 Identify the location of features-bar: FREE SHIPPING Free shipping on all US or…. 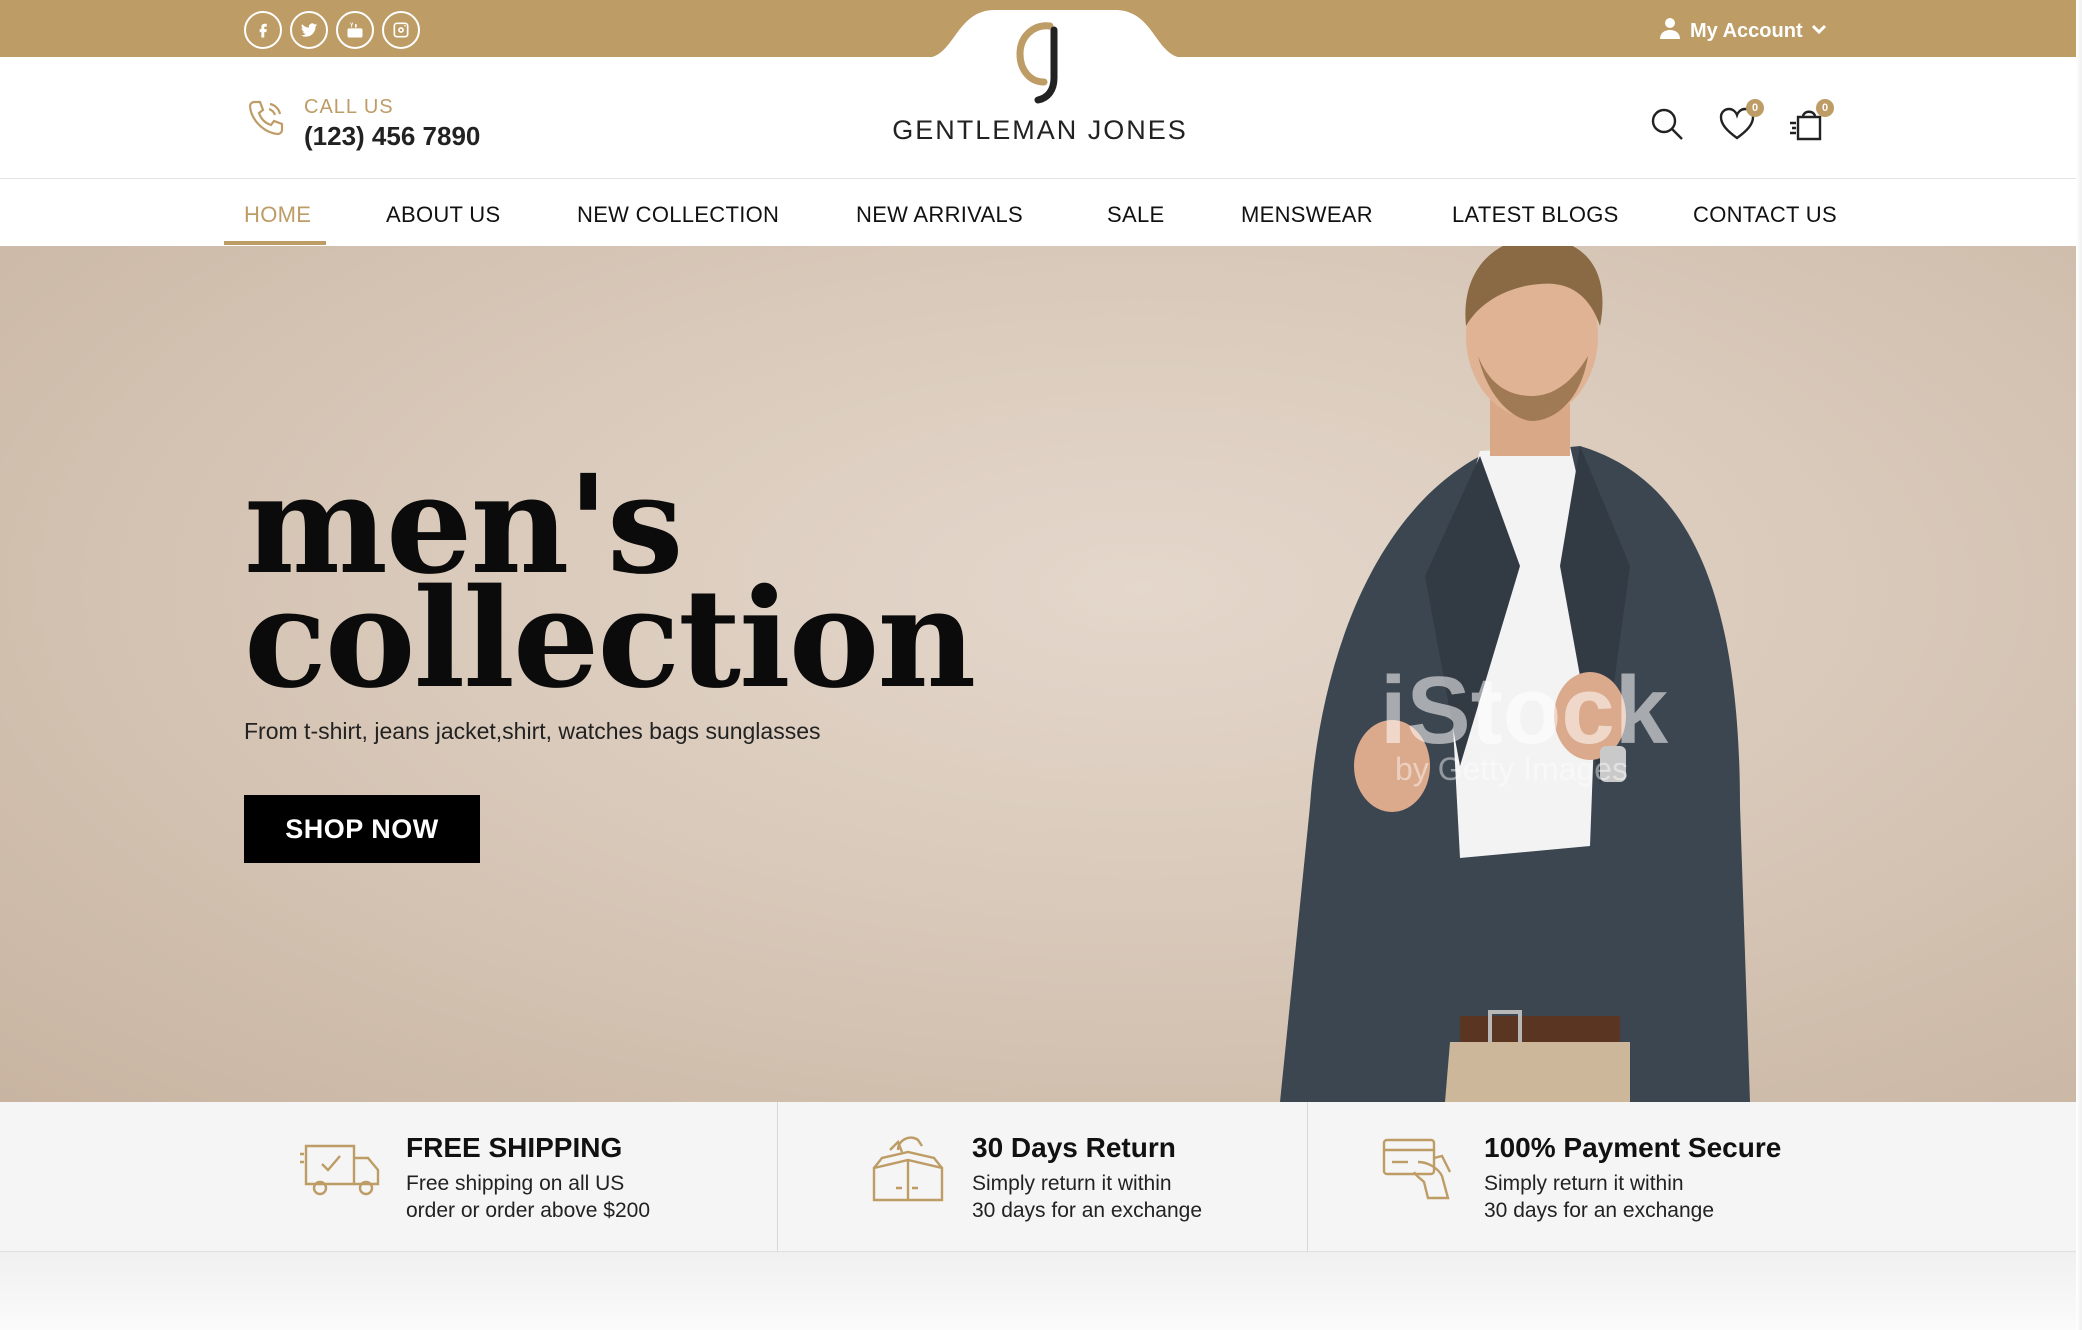
(1038, 1177).